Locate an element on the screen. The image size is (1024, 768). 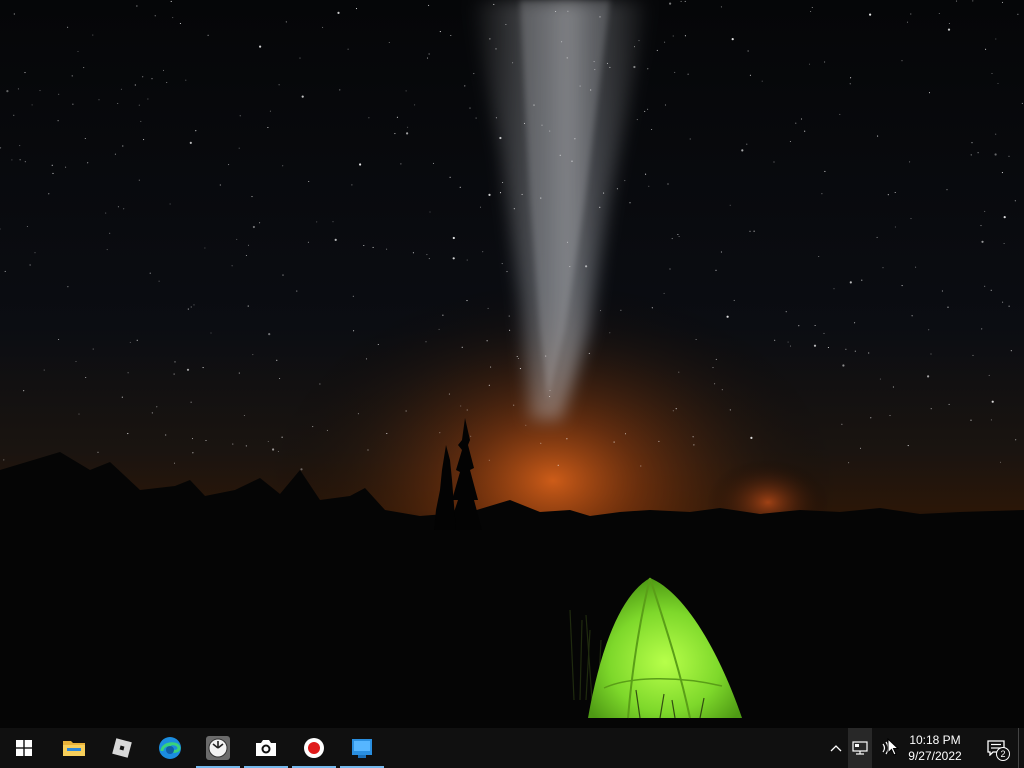
taskbar-file-explorer is located at coordinates (74, 748).